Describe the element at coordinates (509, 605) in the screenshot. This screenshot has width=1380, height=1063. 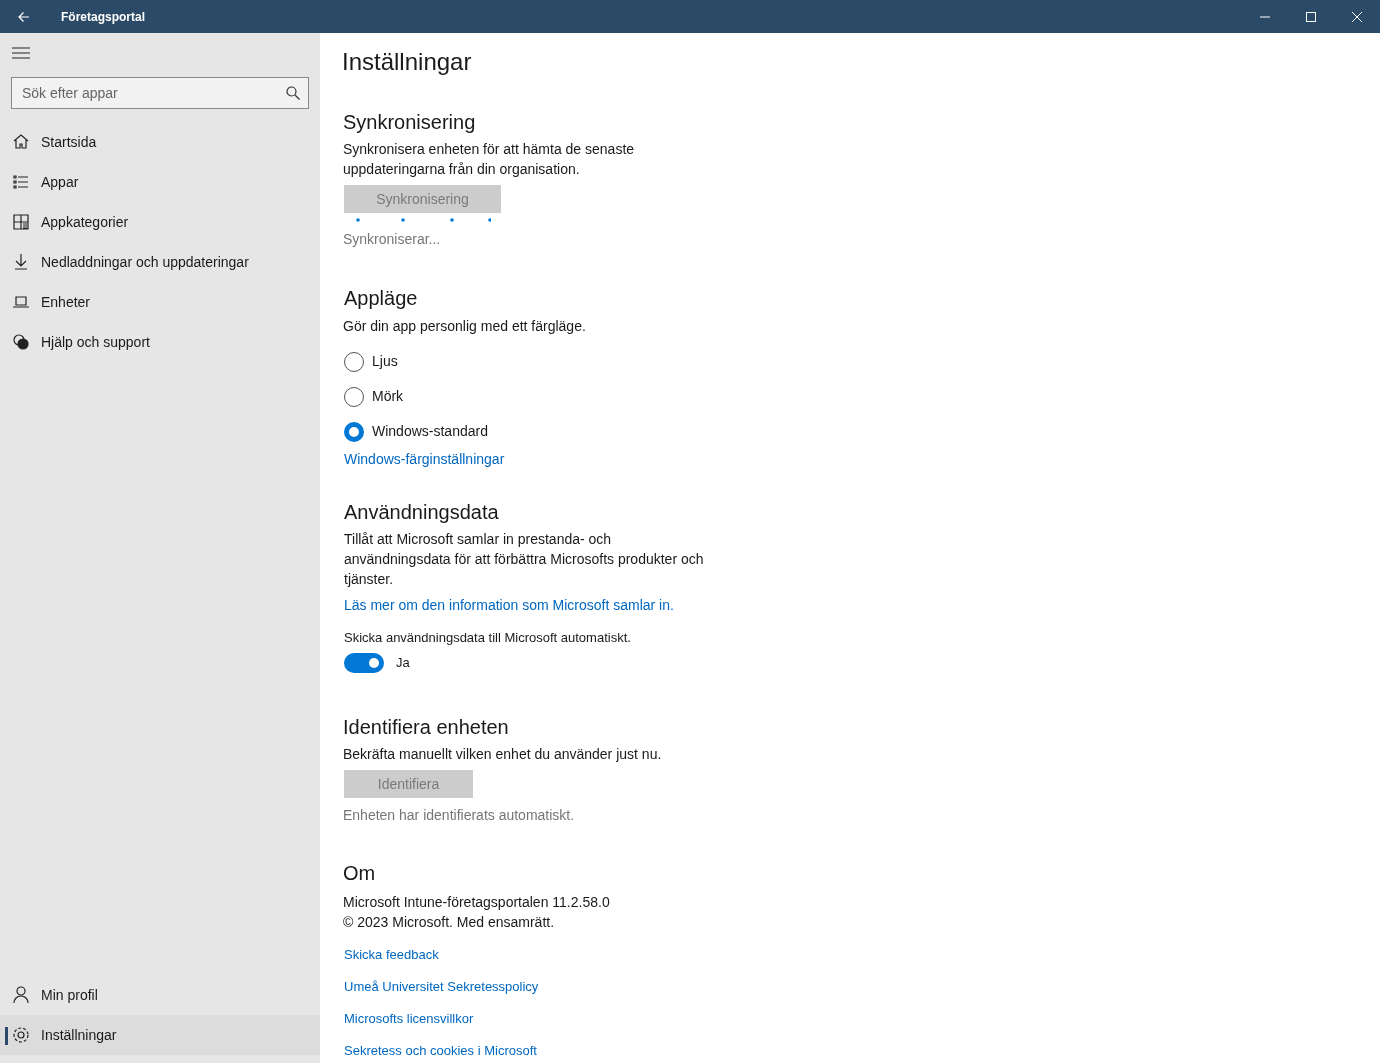
I see `link: Läs mer om den information som Microsoft samlar in.` at that location.